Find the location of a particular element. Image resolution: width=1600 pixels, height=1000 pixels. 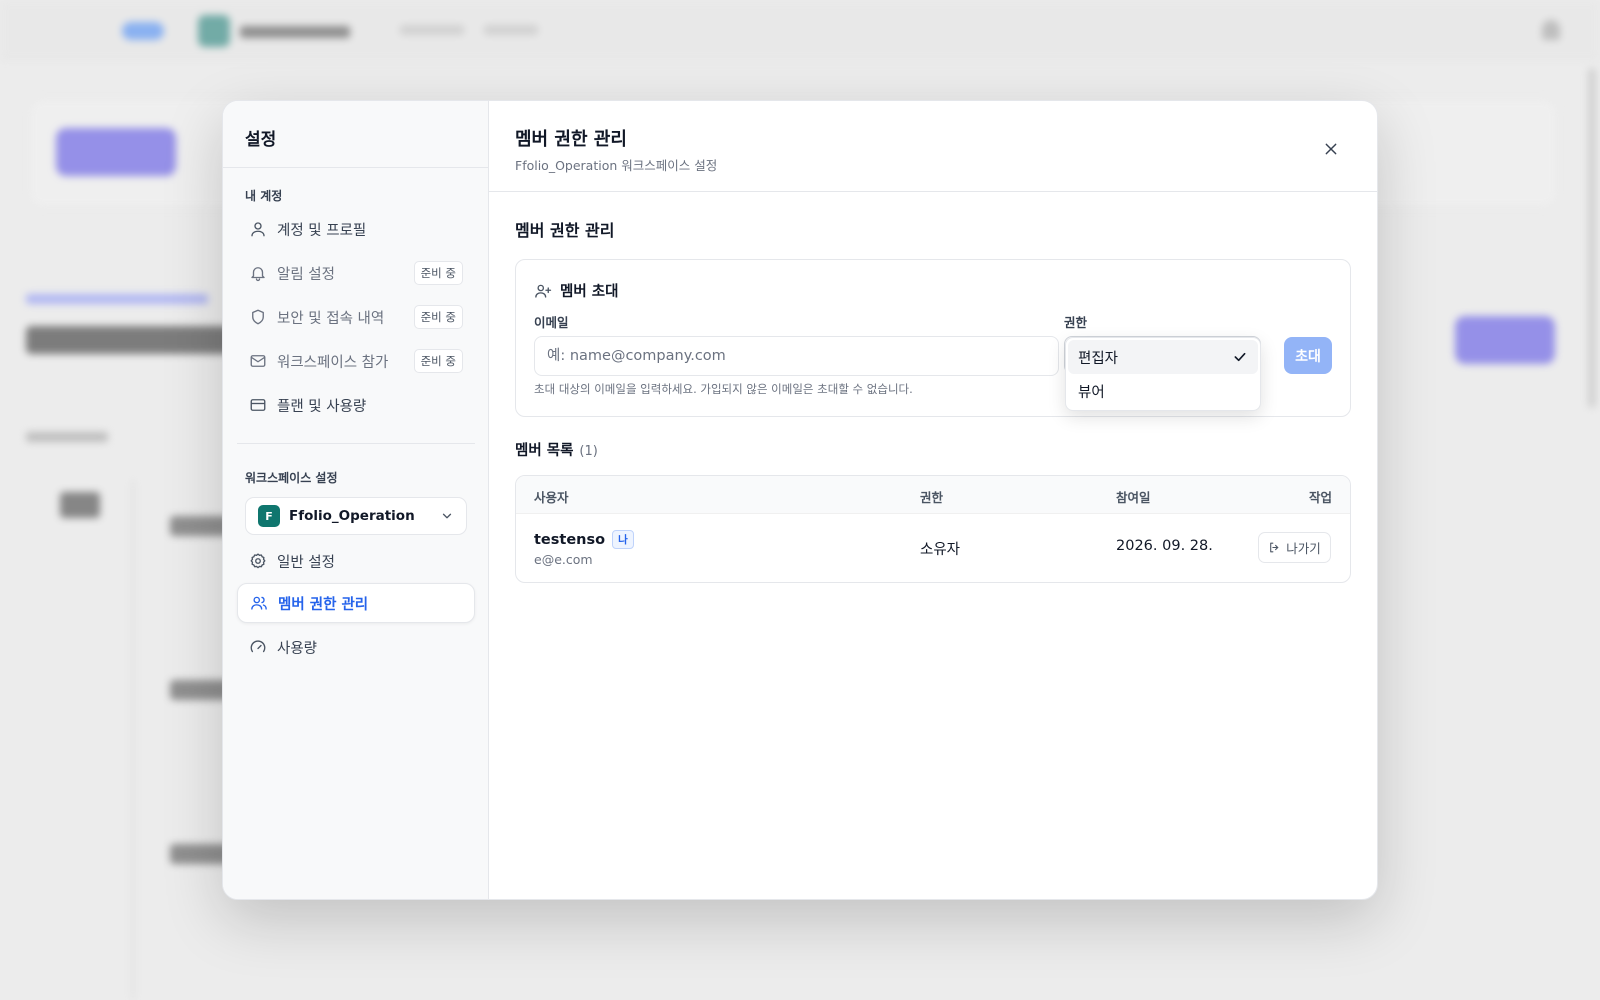

column-role: 권한 is located at coordinates (932, 497).